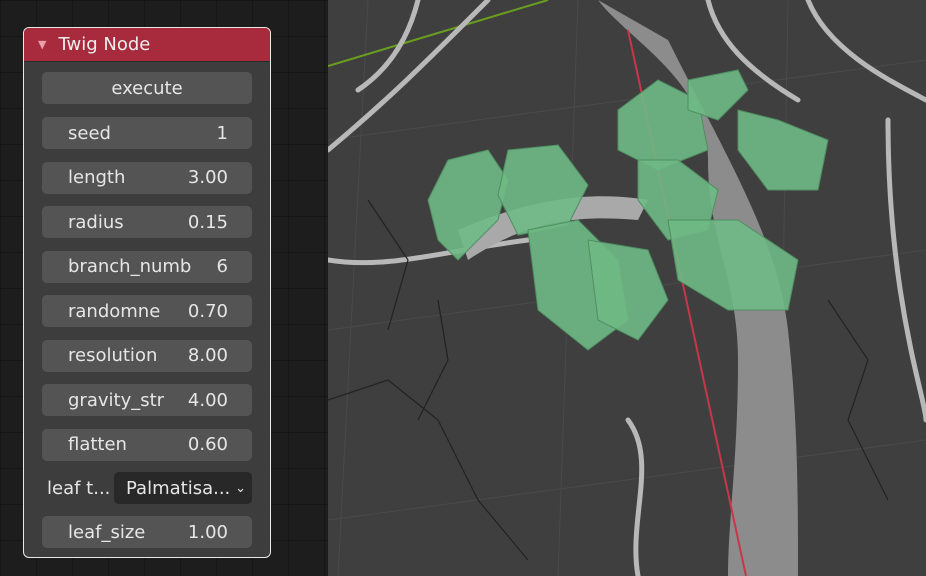  Describe the element at coordinates (147, 133) in the screenshot. I see `field-seed: seed 1` at that location.